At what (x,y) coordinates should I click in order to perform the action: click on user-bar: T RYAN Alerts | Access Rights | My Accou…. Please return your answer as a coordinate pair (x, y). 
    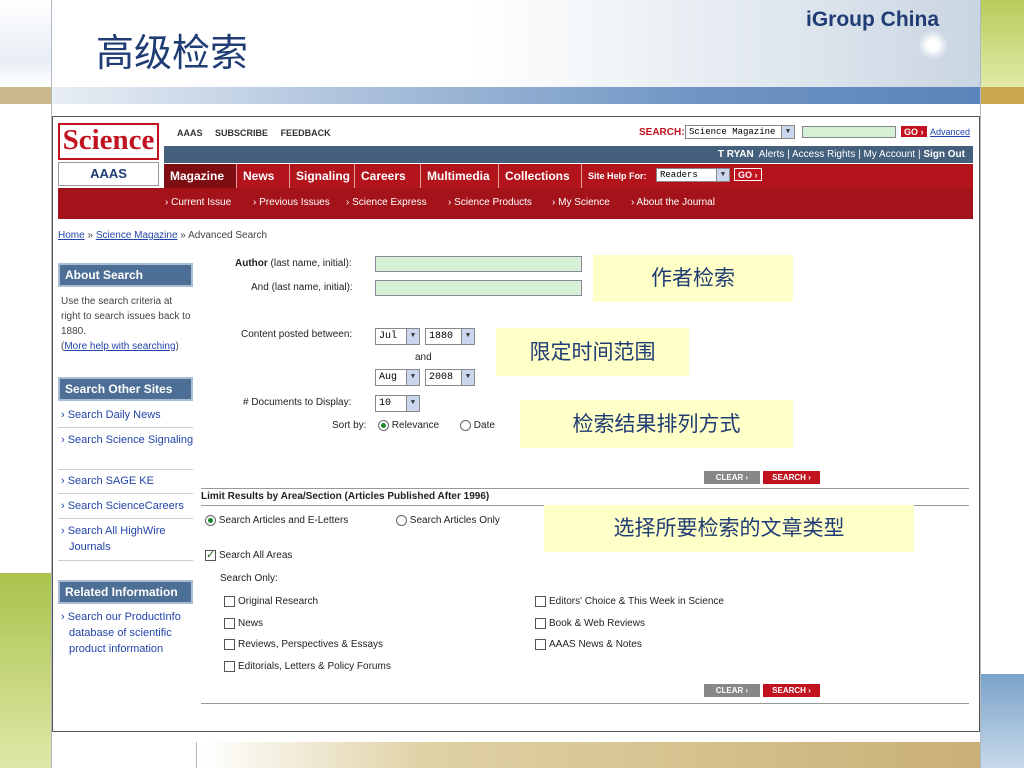
    Looking at the image, I should click on (568, 154).